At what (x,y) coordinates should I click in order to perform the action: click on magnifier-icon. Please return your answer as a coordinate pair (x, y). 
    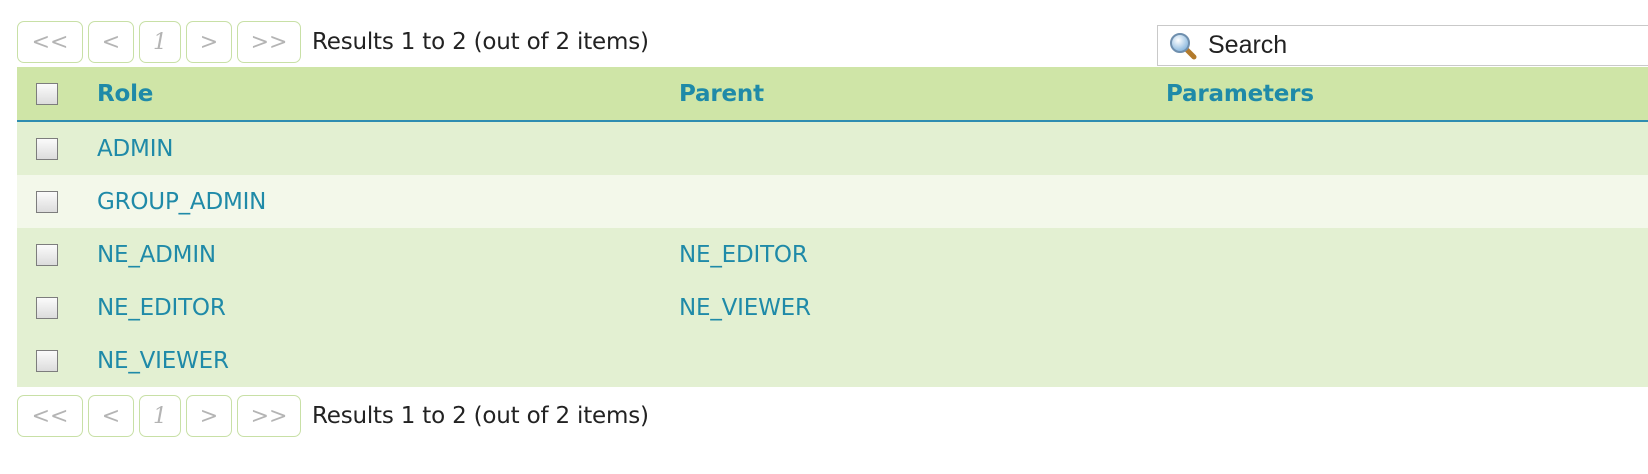
    Looking at the image, I should click on (1183, 46).